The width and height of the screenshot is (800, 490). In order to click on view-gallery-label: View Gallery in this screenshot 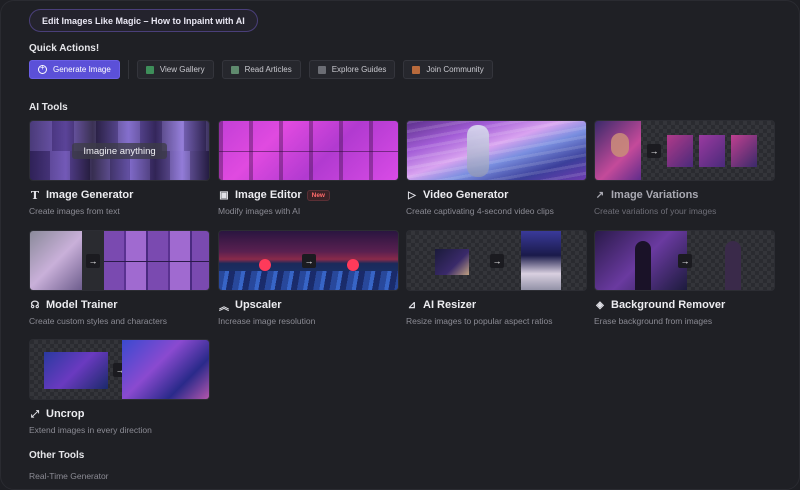, I will do `click(182, 69)`.